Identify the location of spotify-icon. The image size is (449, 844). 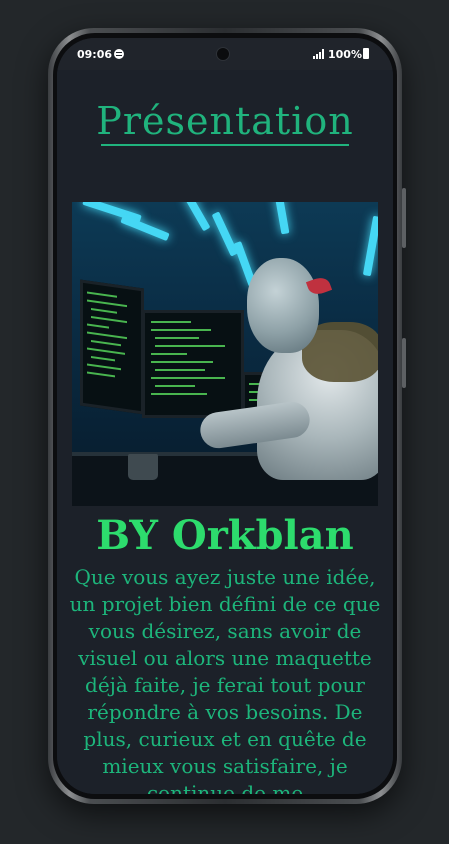
(119, 54).